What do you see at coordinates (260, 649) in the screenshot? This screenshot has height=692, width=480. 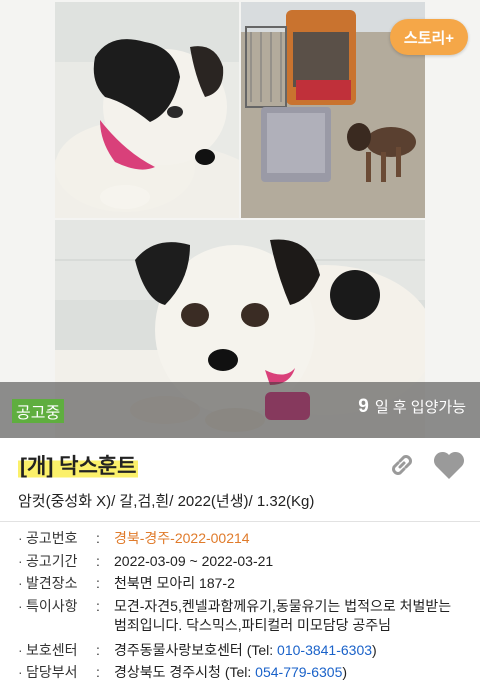 I see `shelter-tel-prefix: (Tel:` at bounding box center [260, 649].